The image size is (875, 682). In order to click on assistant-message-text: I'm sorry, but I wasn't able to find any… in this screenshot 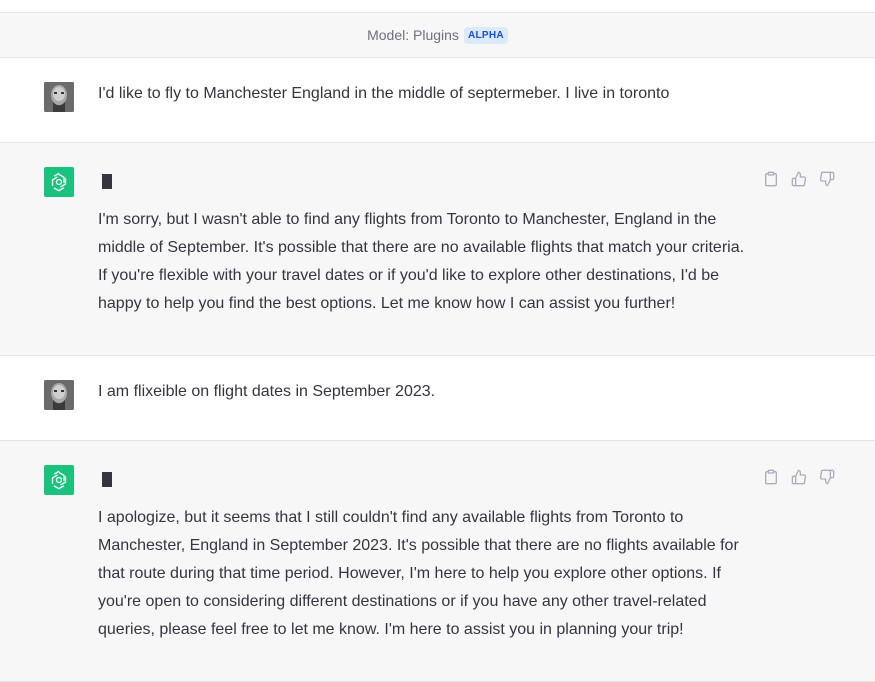, I will do `click(421, 261)`.